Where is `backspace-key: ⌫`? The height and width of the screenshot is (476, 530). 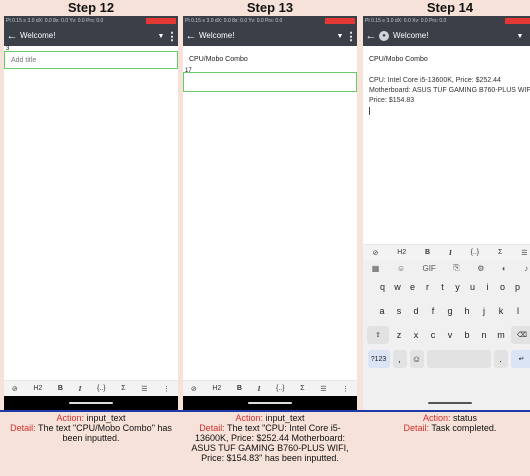 backspace-key: ⌫ is located at coordinates (520, 335).